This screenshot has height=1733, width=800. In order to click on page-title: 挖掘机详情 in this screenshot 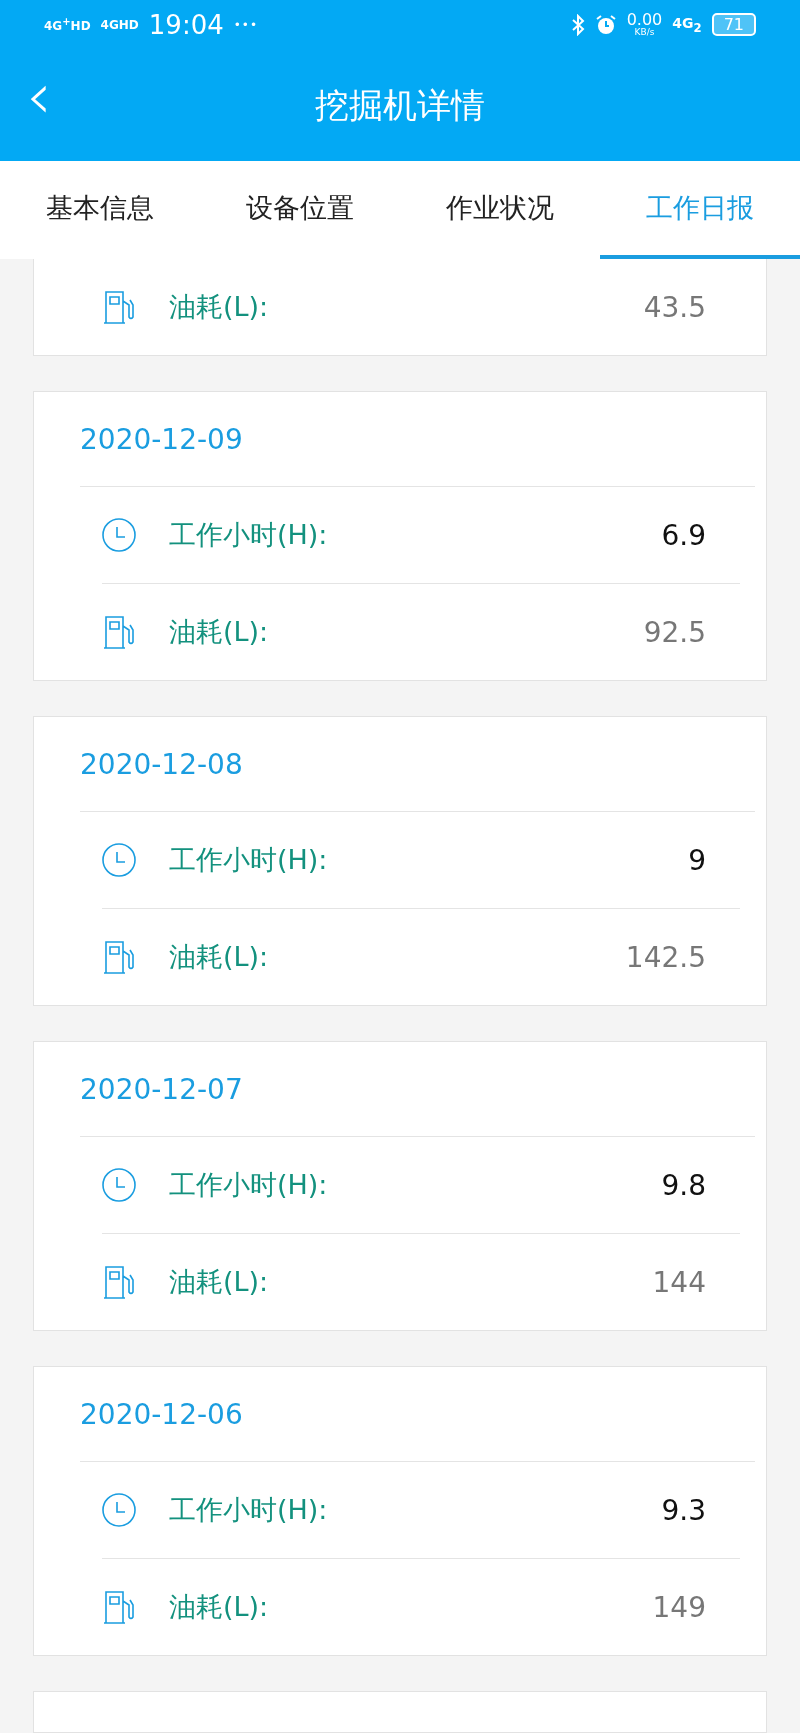, I will do `click(400, 105)`.